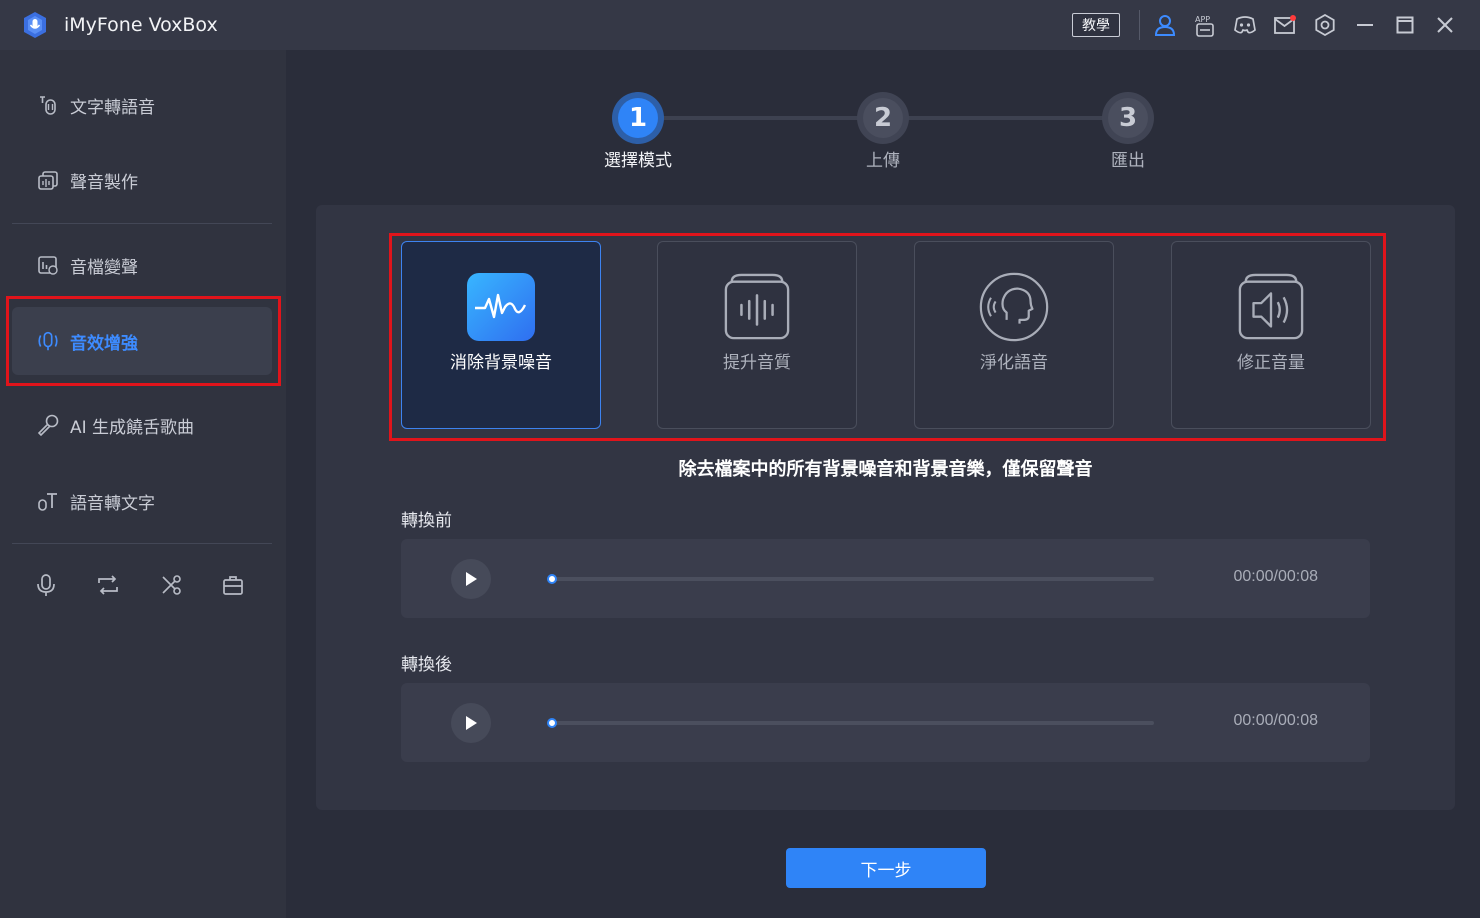 The image size is (1480, 918). What do you see at coordinates (1285, 25) in the screenshot?
I see `mail-icon` at bounding box center [1285, 25].